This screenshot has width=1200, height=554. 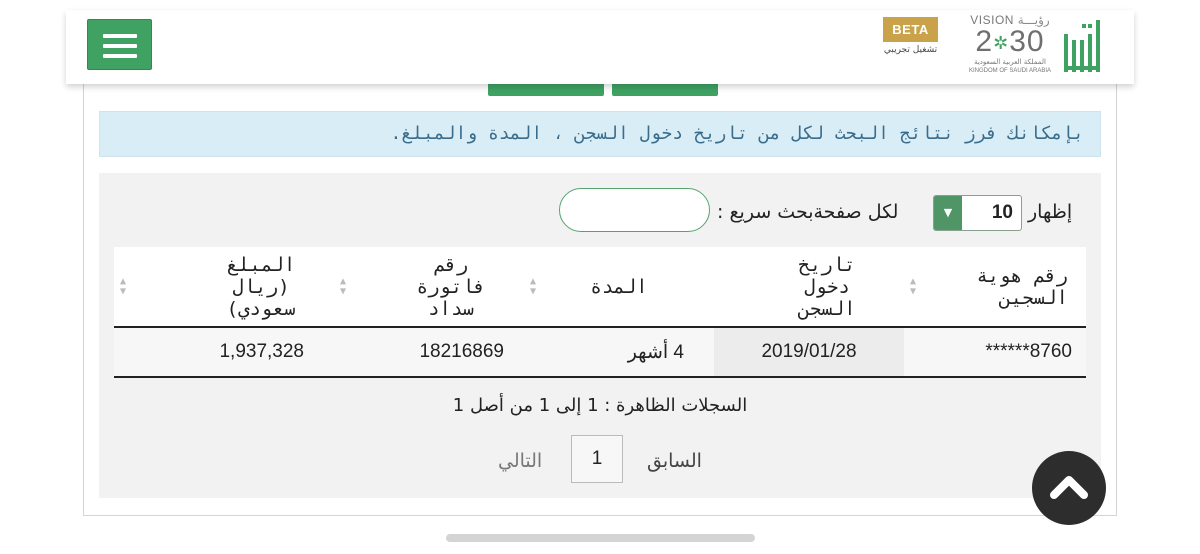 What do you see at coordinates (984, 41) in the screenshot?
I see `vision-year-left: 2` at bounding box center [984, 41].